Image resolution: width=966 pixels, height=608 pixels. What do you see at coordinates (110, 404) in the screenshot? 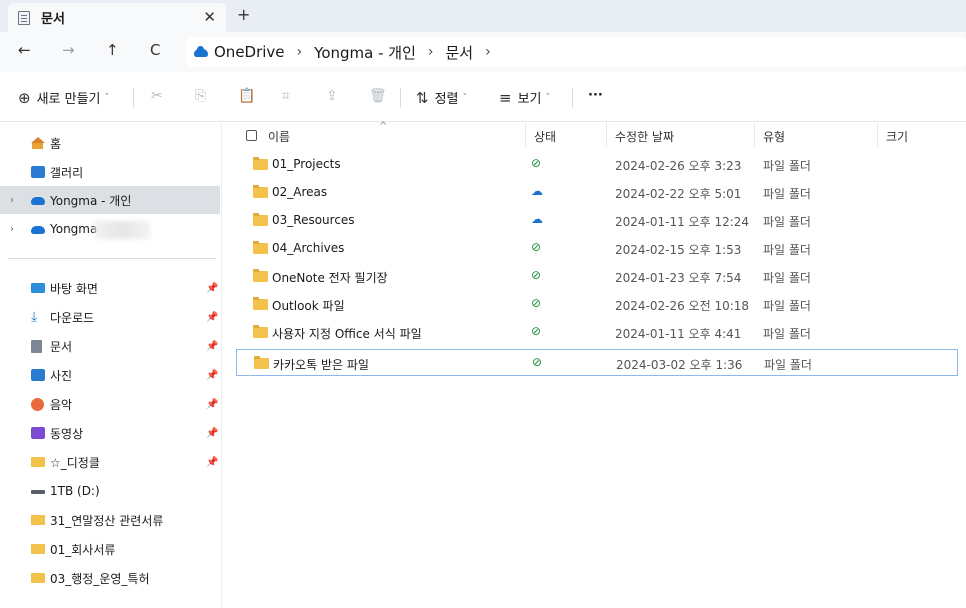
I see `sidebar-item-music: 음악 📌` at bounding box center [110, 404].